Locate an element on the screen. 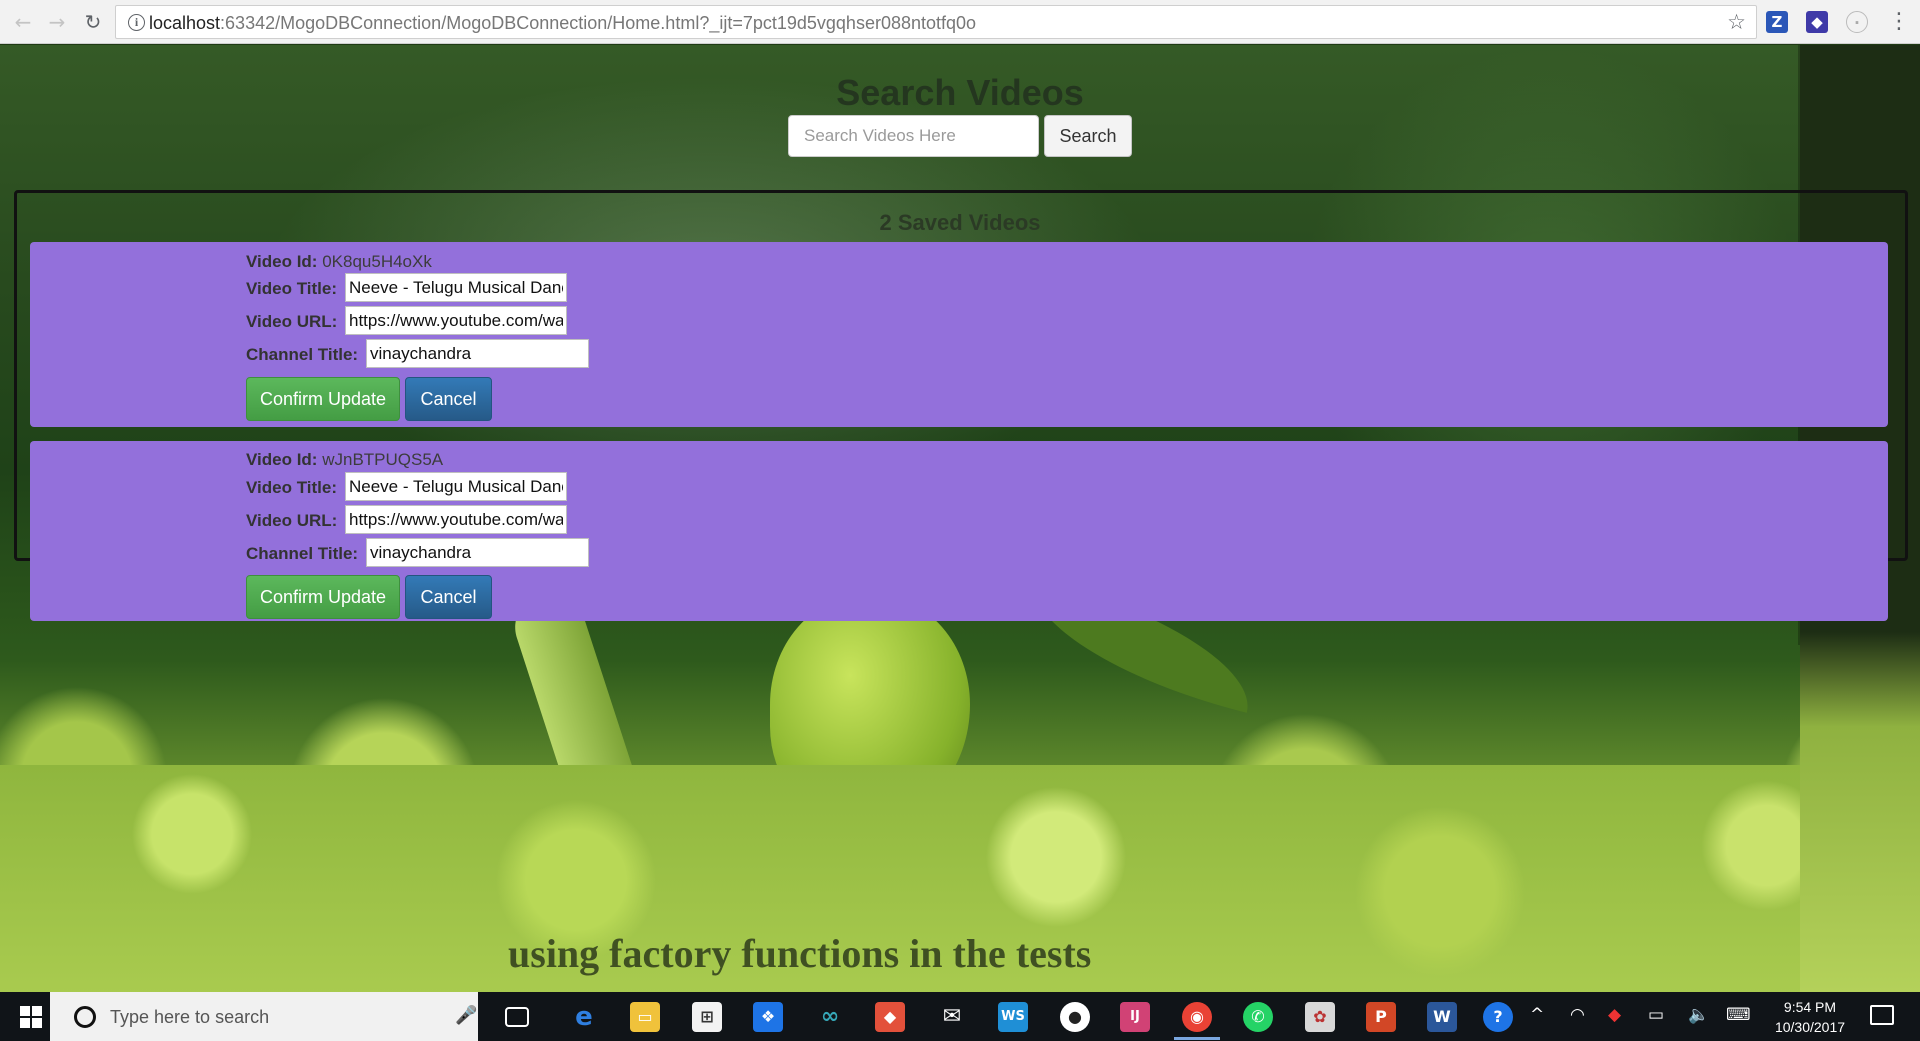  back-icon: ← is located at coordinates (23, 22).